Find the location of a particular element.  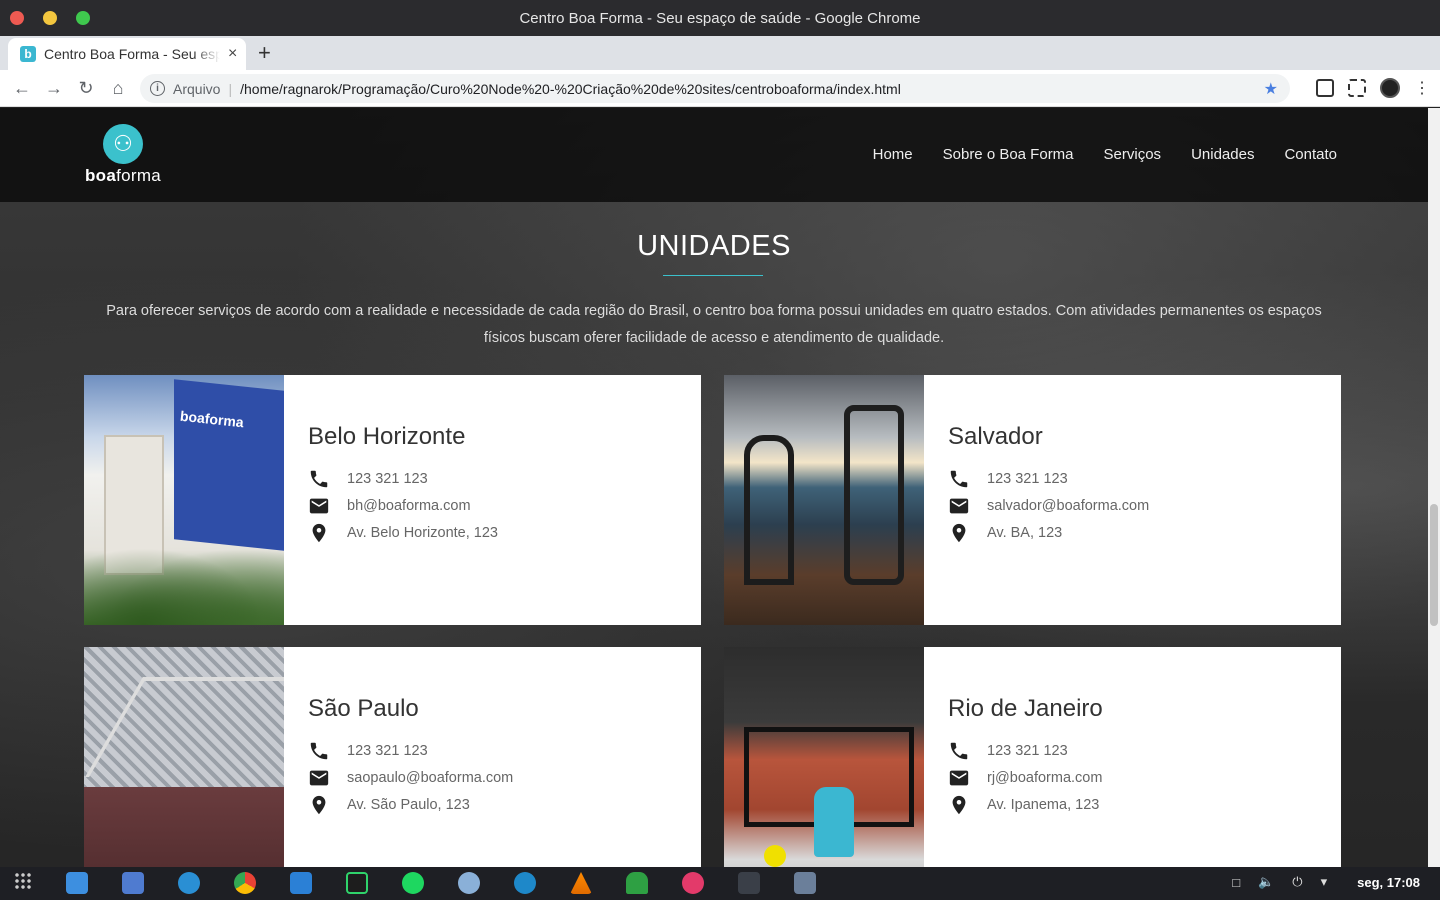

menu-item-unidades: Unidades is located at coordinates (1222, 154).